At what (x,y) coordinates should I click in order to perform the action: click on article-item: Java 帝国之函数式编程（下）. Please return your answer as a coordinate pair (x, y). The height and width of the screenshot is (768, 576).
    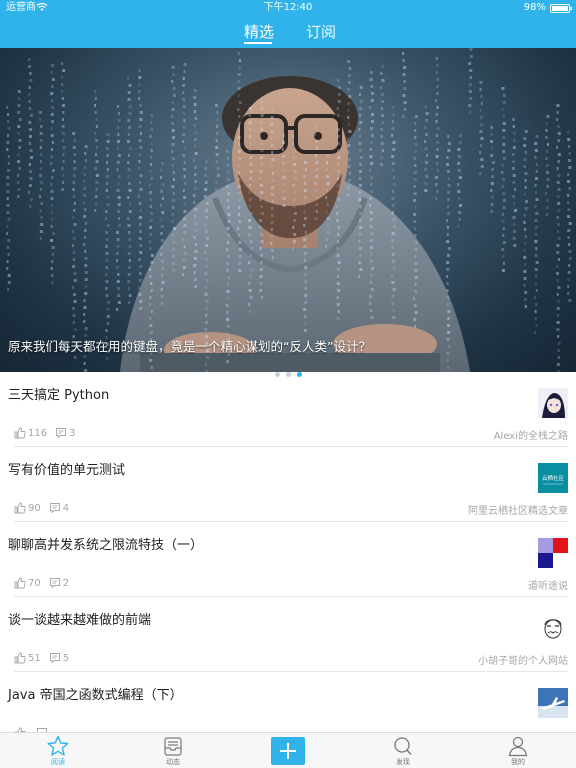
    Looking at the image, I should click on (288, 702).